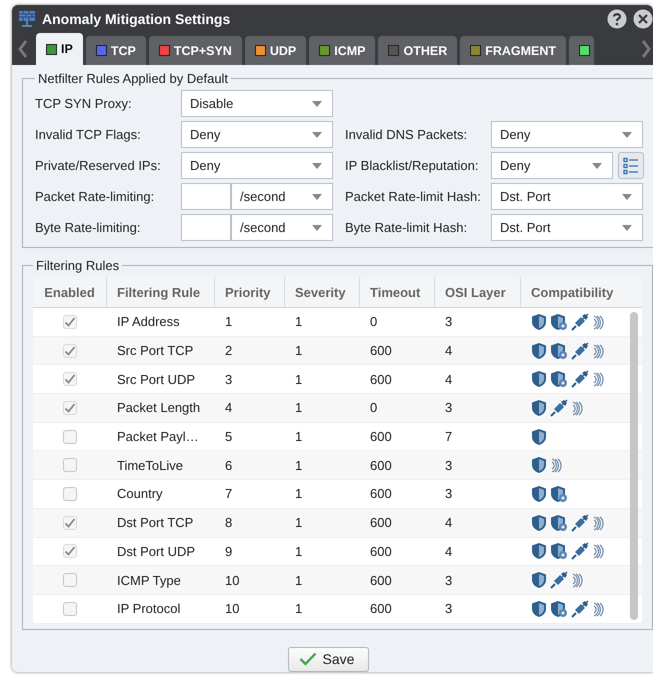 The height and width of the screenshot is (677, 653). I want to click on firewall-icon, so click(27, 19).